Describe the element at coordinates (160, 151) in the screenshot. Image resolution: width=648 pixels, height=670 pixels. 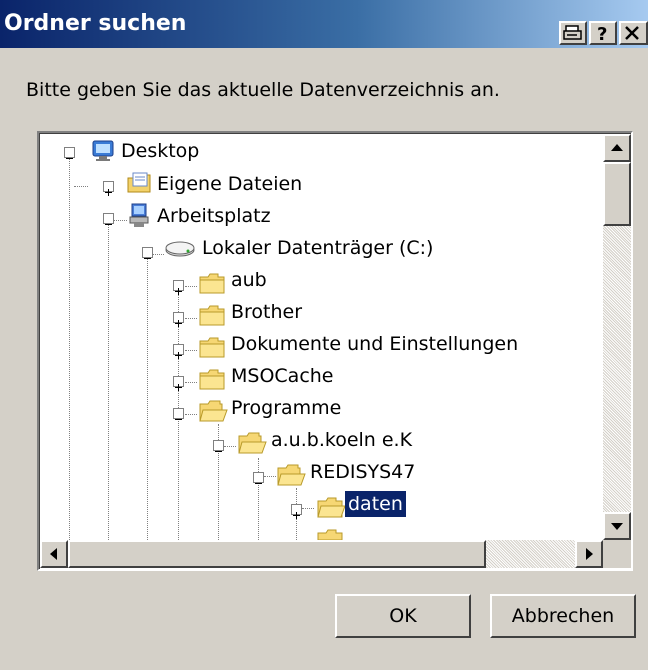
I see `tree-item-label: Desktop` at that location.